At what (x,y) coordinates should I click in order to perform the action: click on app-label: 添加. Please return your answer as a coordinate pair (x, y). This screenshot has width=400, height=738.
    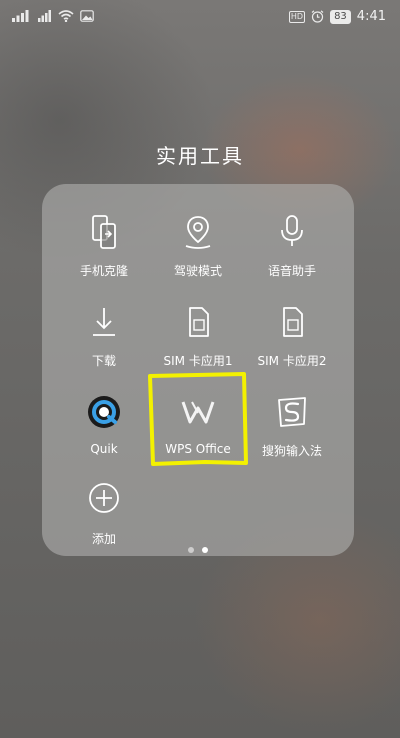
    Looking at the image, I should click on (103, 539).